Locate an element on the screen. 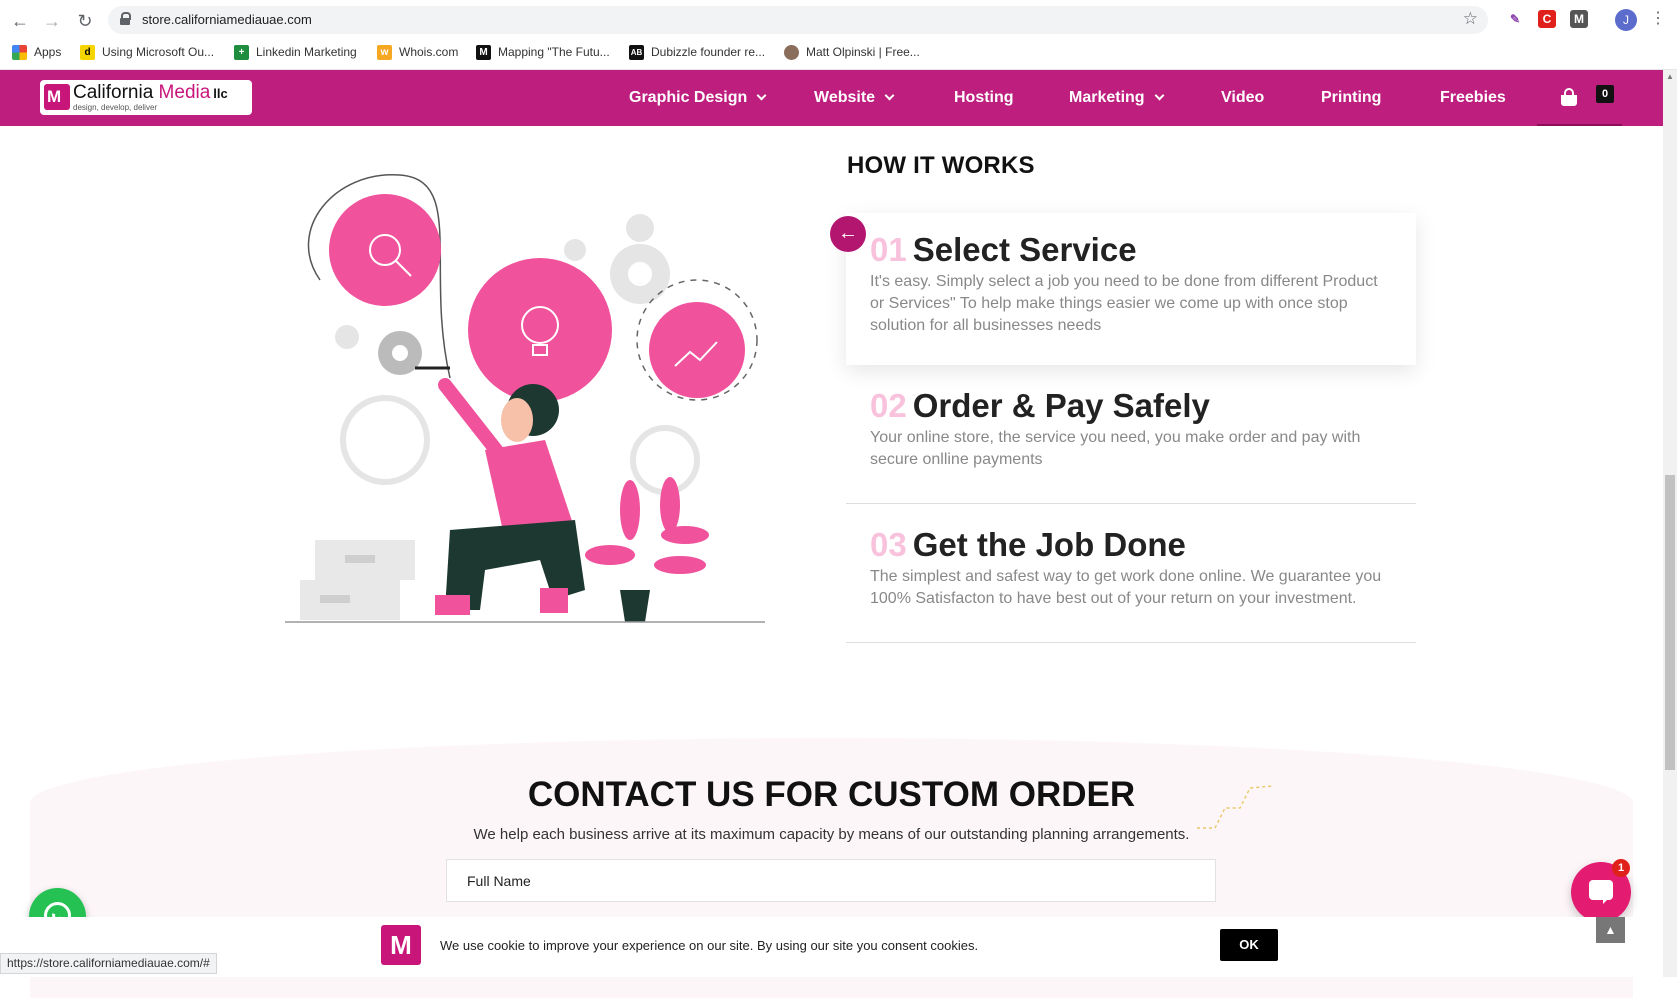  bookmark-star-icon: ☆ is located at coordinates (1470, 19).